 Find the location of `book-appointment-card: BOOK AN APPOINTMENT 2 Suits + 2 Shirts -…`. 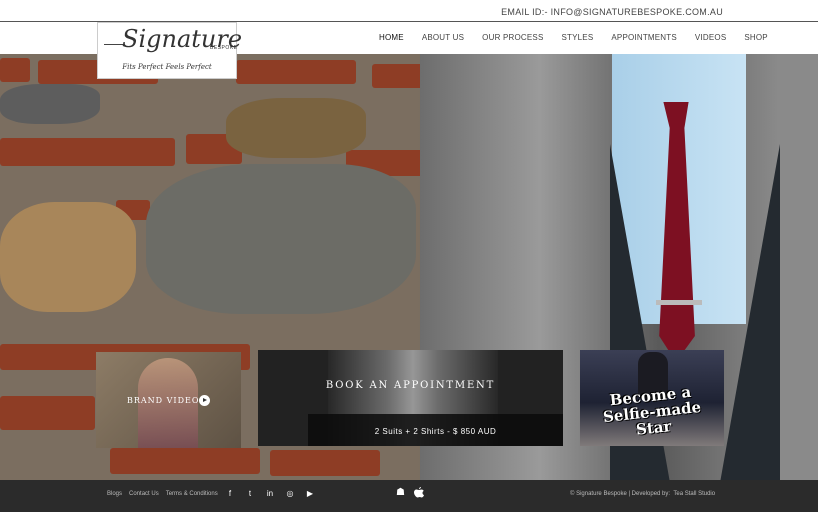

book-appointment-card: BOOK AN APPOINTMENT 2 Suits + 2 Shirts -… is located at coordinates (410, 398).